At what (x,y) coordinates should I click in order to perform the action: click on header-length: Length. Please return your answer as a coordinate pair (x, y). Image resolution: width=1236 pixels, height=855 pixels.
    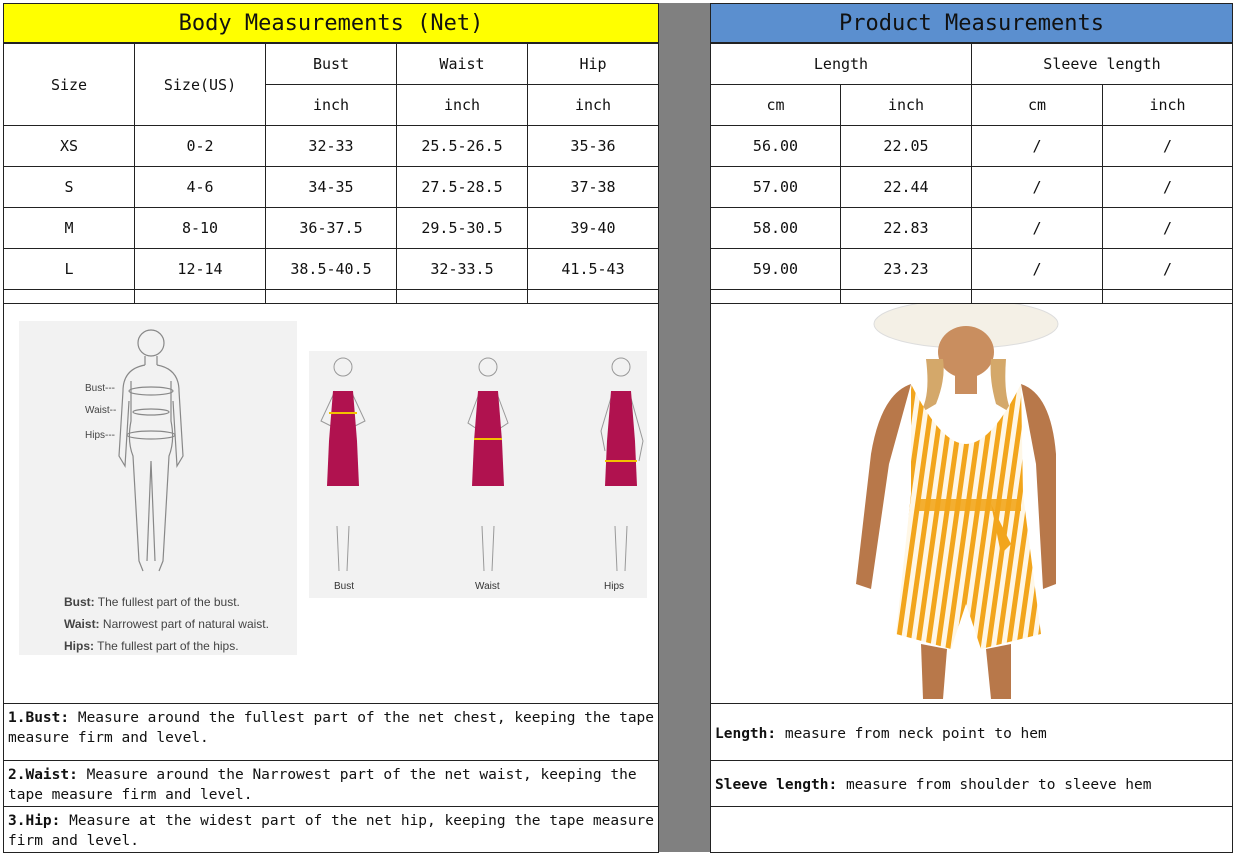
    Looking at the image, I should click on (841, 64).